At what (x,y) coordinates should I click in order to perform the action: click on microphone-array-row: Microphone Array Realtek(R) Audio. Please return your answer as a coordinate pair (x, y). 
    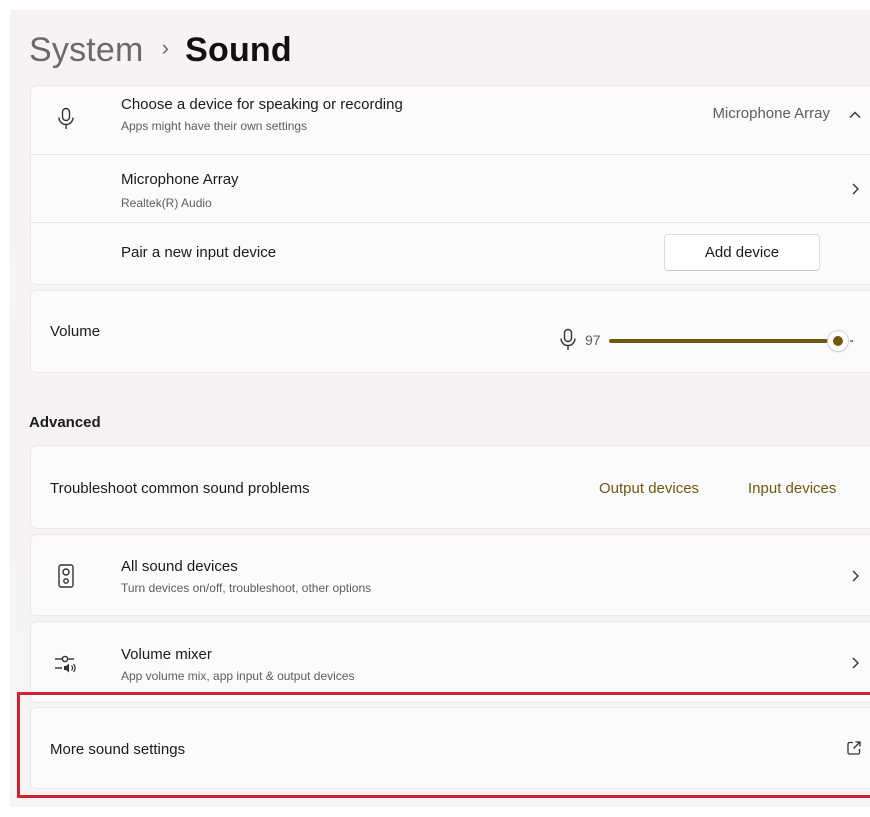
    Looking at the image, I should click on (450, 188).